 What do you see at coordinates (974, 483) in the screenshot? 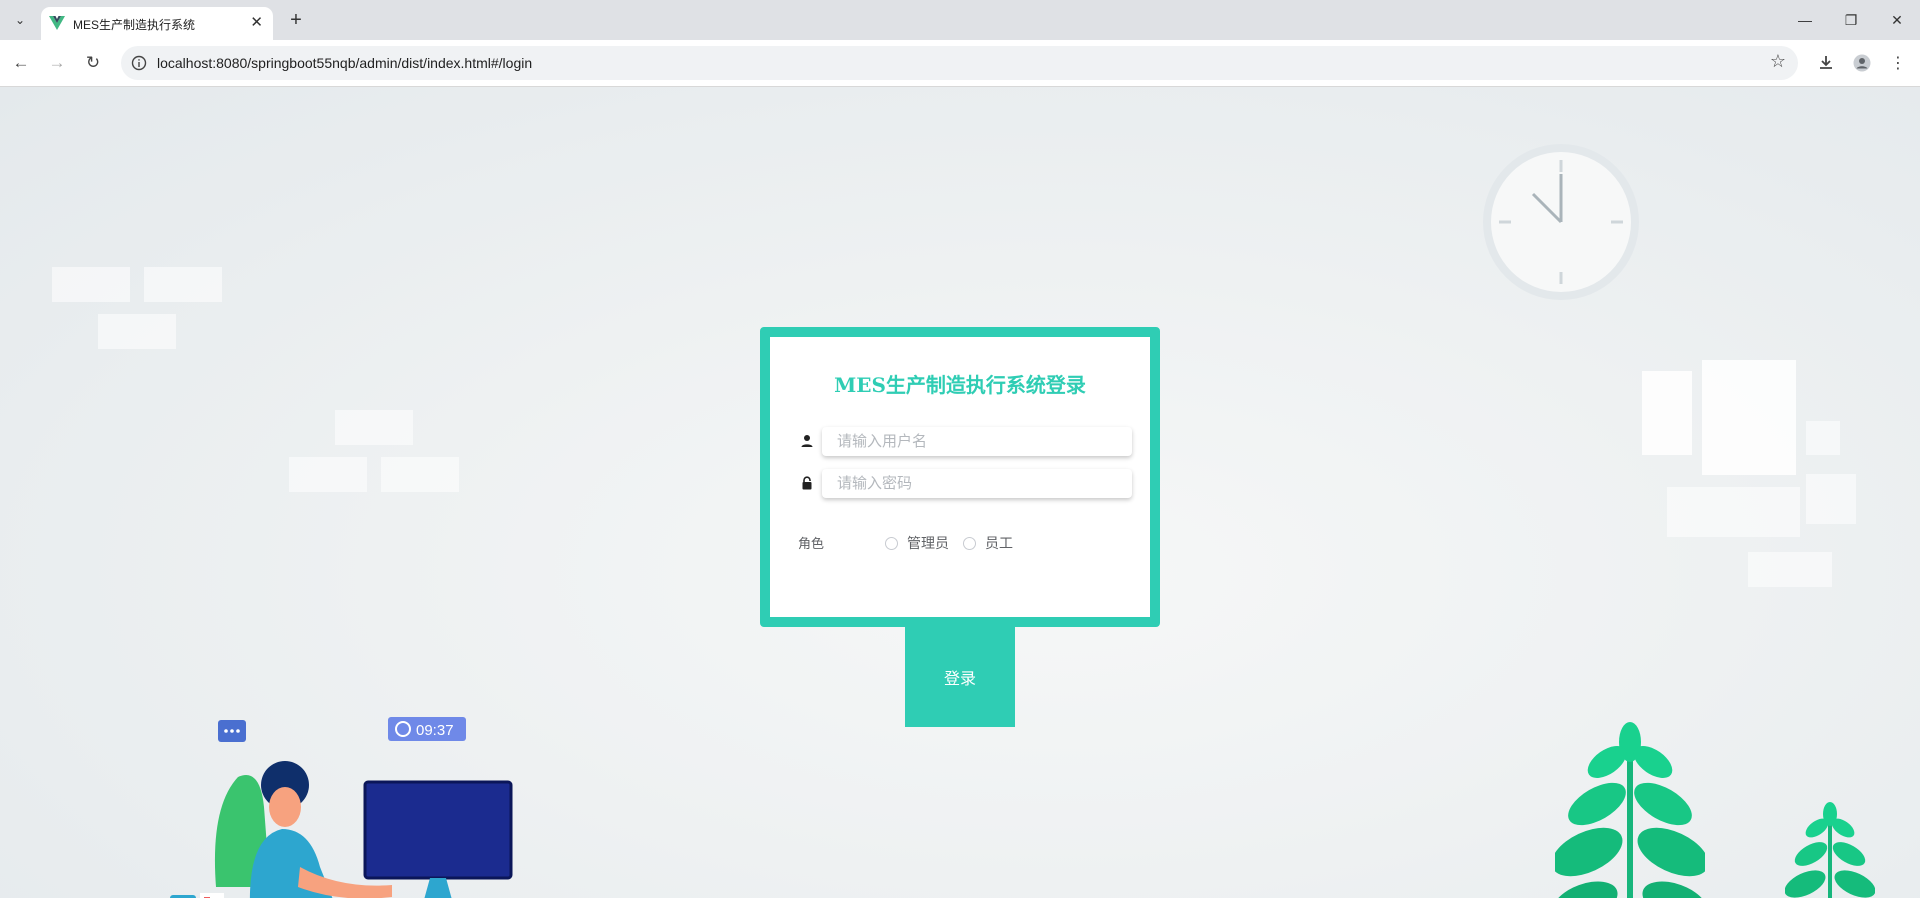
I see `password-input` at bounding box center [974, 483].